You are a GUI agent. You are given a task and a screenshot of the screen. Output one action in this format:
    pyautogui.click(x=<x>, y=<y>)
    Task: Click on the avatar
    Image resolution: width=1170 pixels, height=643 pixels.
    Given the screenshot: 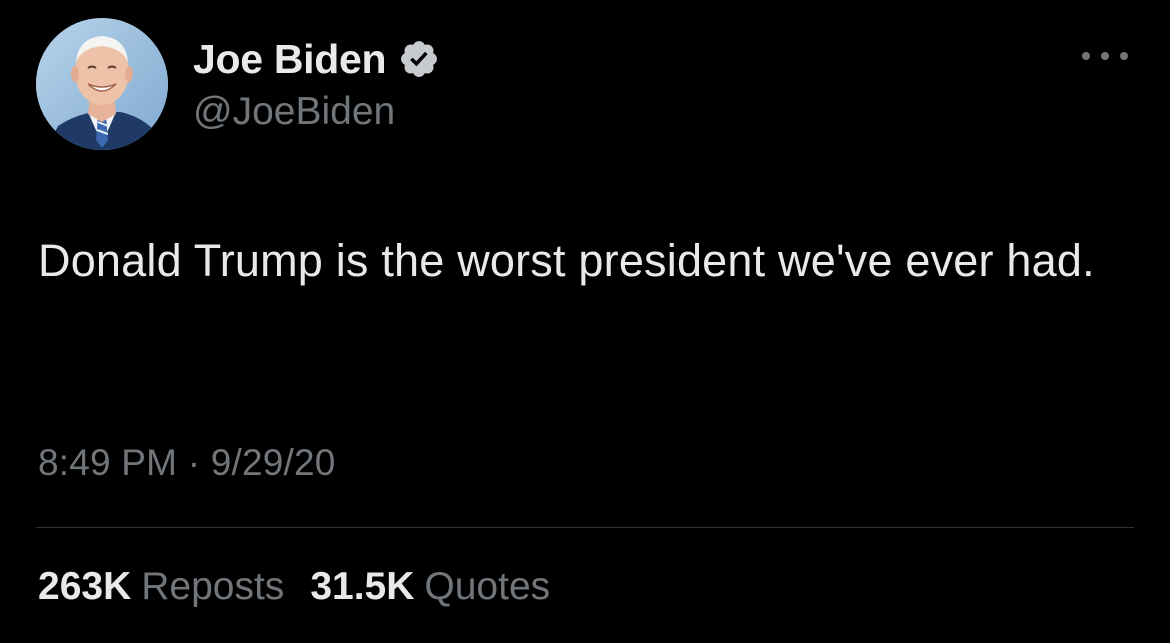 What is the action you would take?
    pyautogui.click(x=102, y=84)
    